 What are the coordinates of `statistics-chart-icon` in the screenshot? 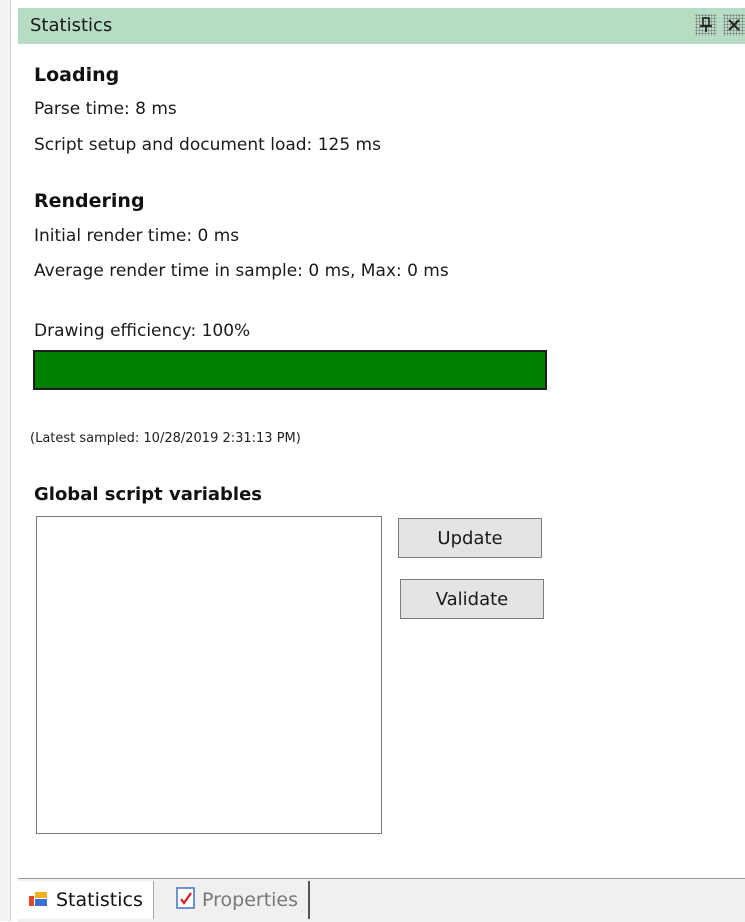 It's located at (39, 900).